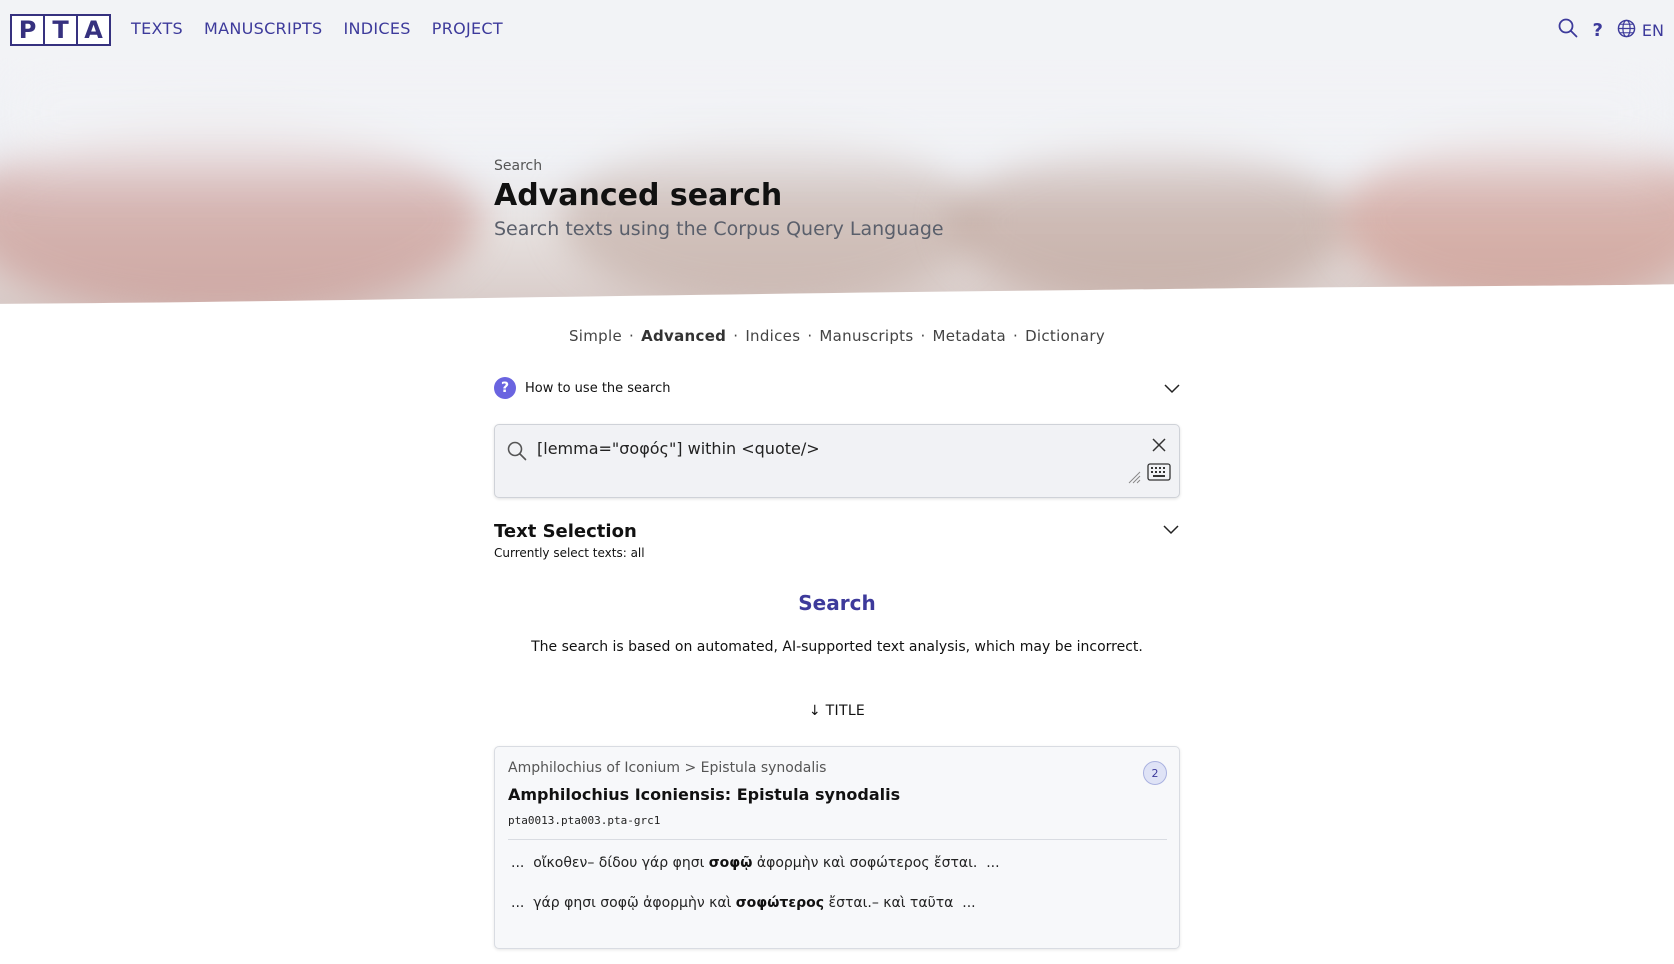 This screenshot has width=1674, height=964. Describe the element at coordinates (157, 28) in the screenshot. I see `nav-texts: TEXTS` at that location.